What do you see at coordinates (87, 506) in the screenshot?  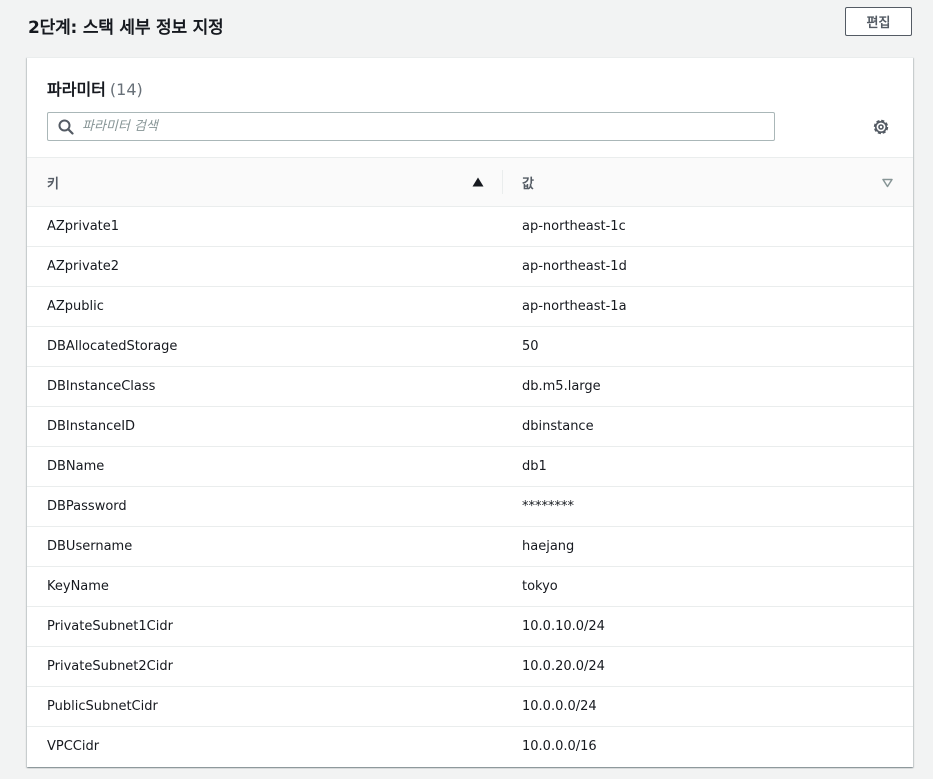 I see `parameter-key: DBPassword` at bounding box center [87, 506].